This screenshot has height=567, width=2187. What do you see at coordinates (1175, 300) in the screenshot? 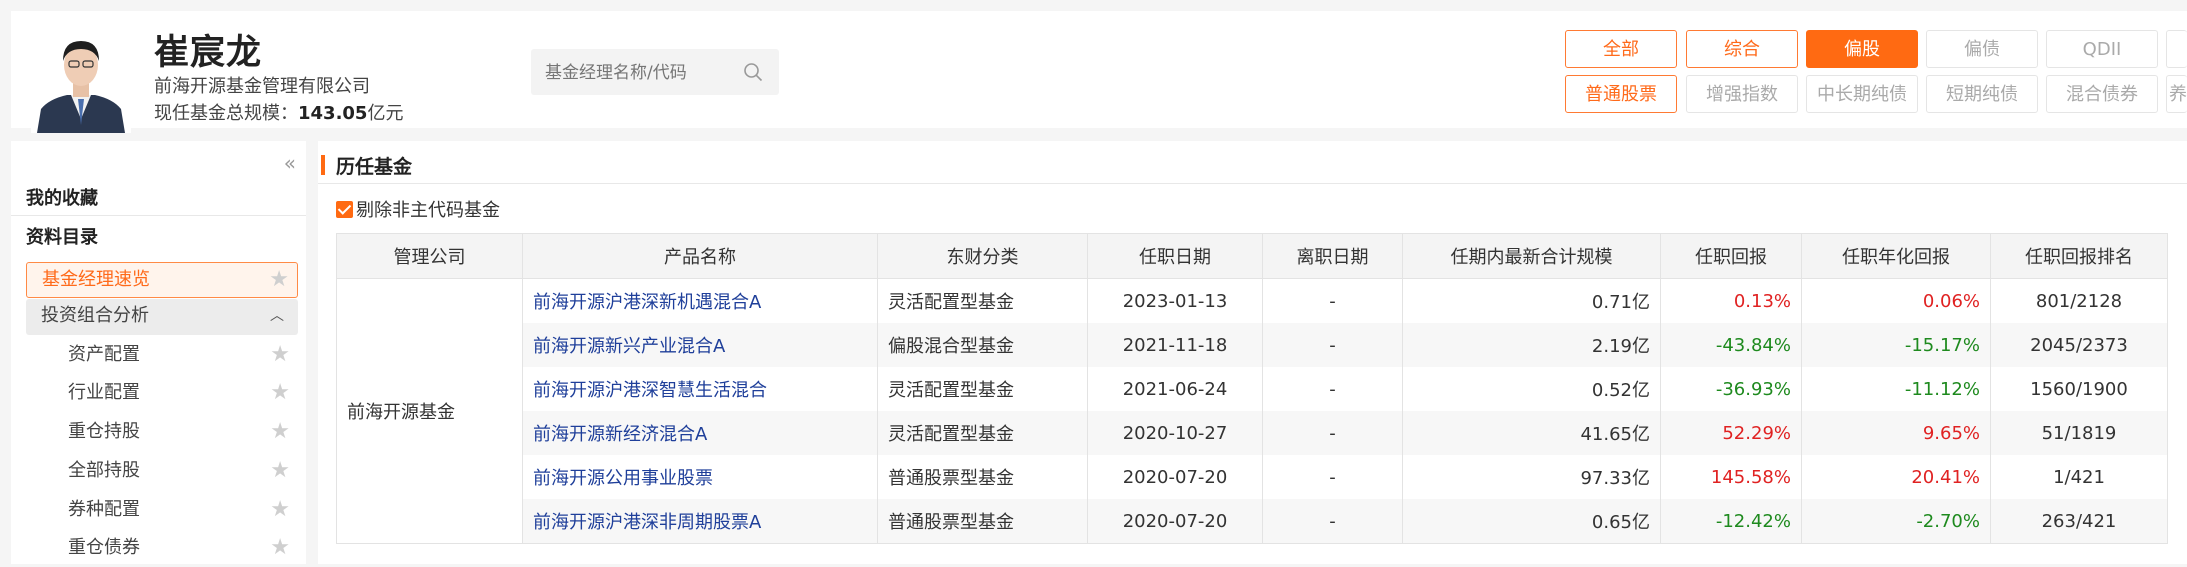
I see `start-date: 2023-01-13` at bounding box center [1175, 300].